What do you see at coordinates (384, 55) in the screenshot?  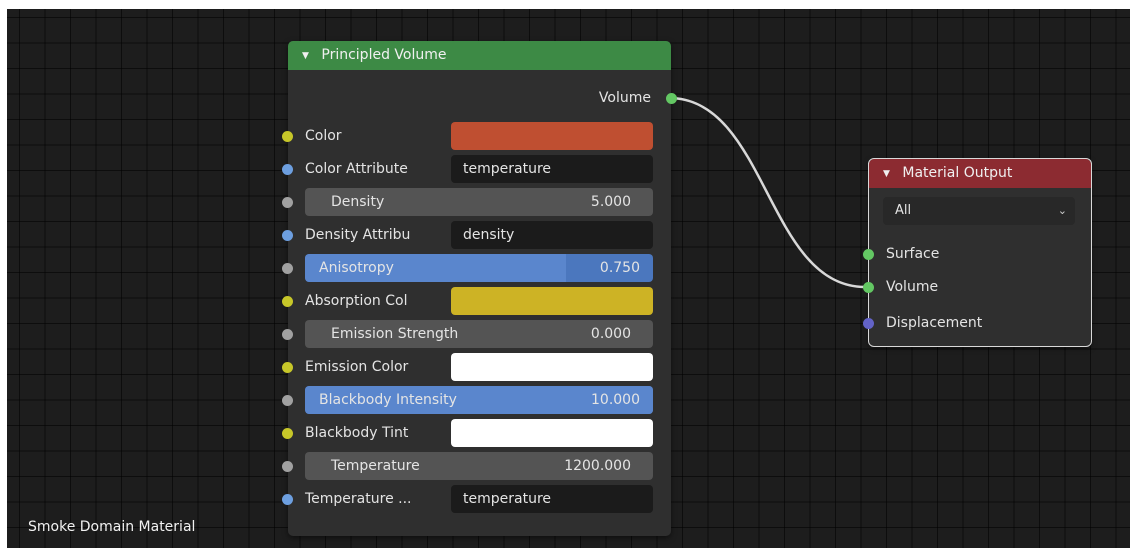 I see `principled-volume-title: Principled Volume` at bounding box center [384, 55].